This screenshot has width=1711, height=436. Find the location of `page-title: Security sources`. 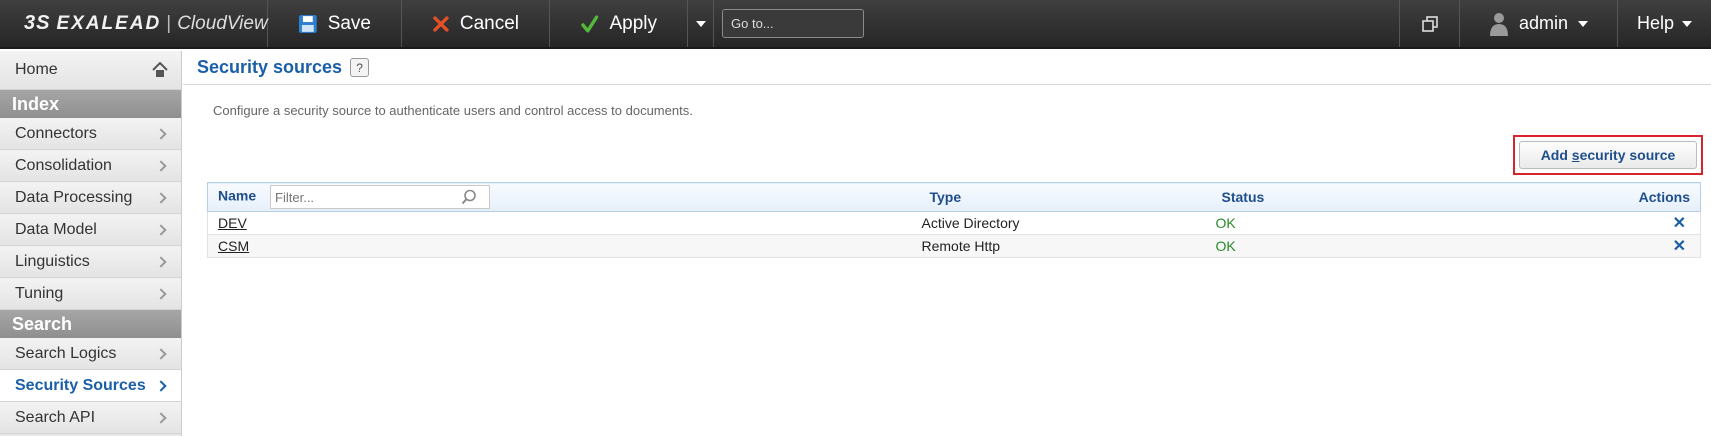

page-title: Security sources is located at coordinates (270, 67).